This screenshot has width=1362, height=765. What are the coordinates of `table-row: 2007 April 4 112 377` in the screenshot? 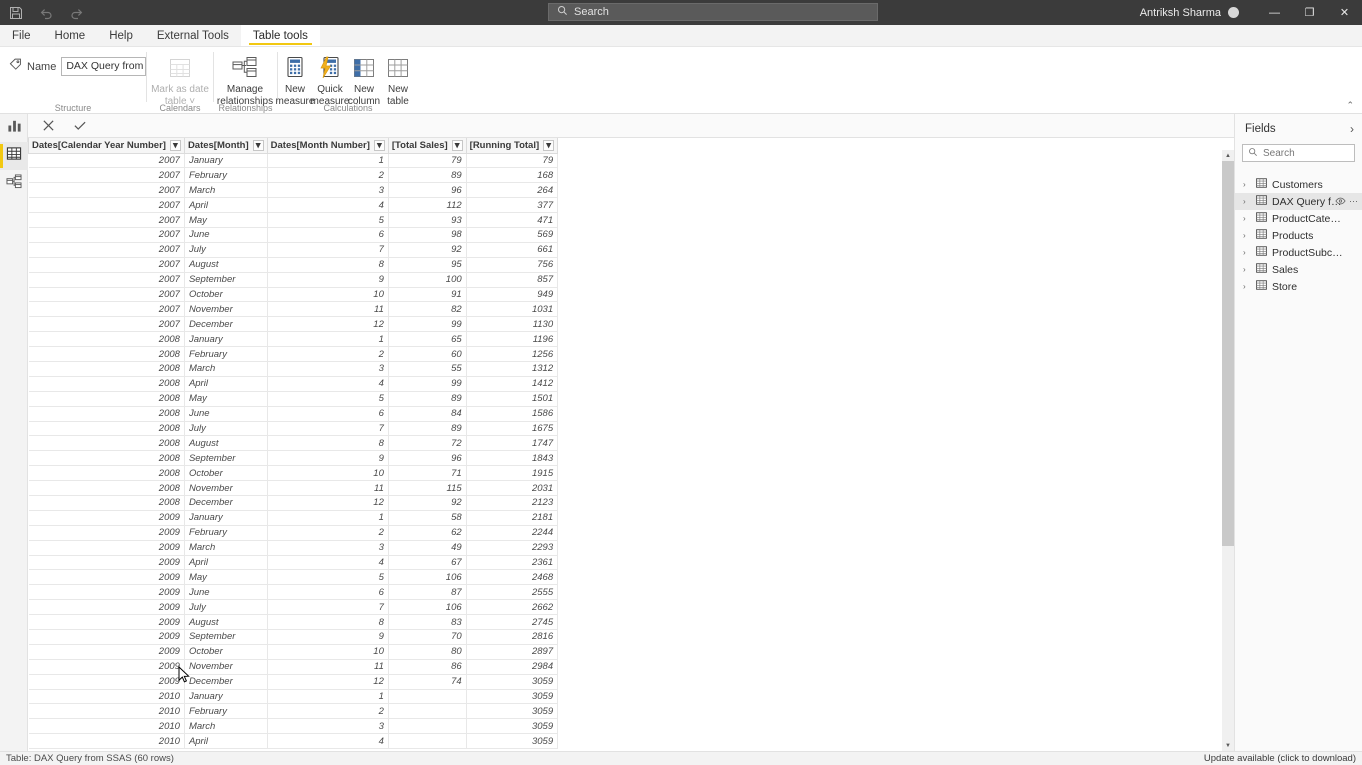 It's located at (631, 205).